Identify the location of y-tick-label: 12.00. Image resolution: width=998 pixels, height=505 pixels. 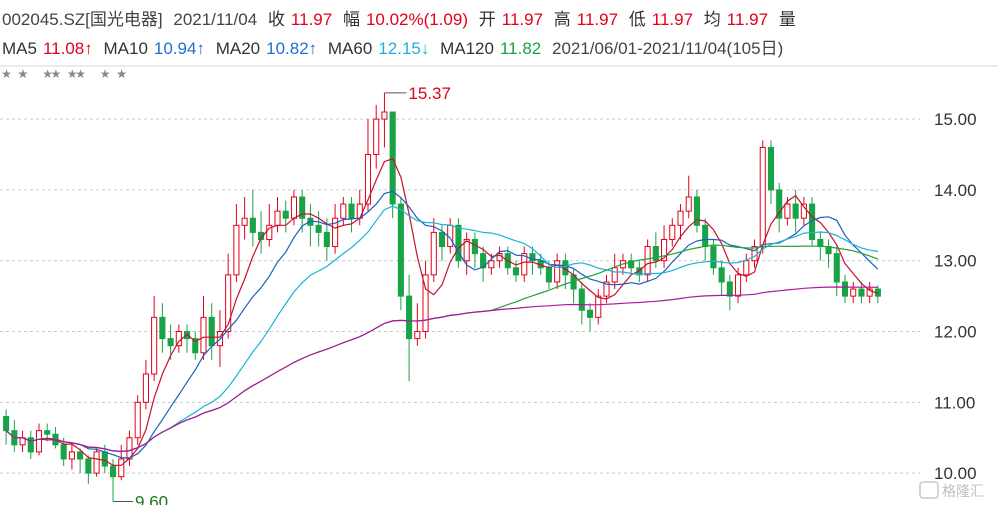
(955, 332).